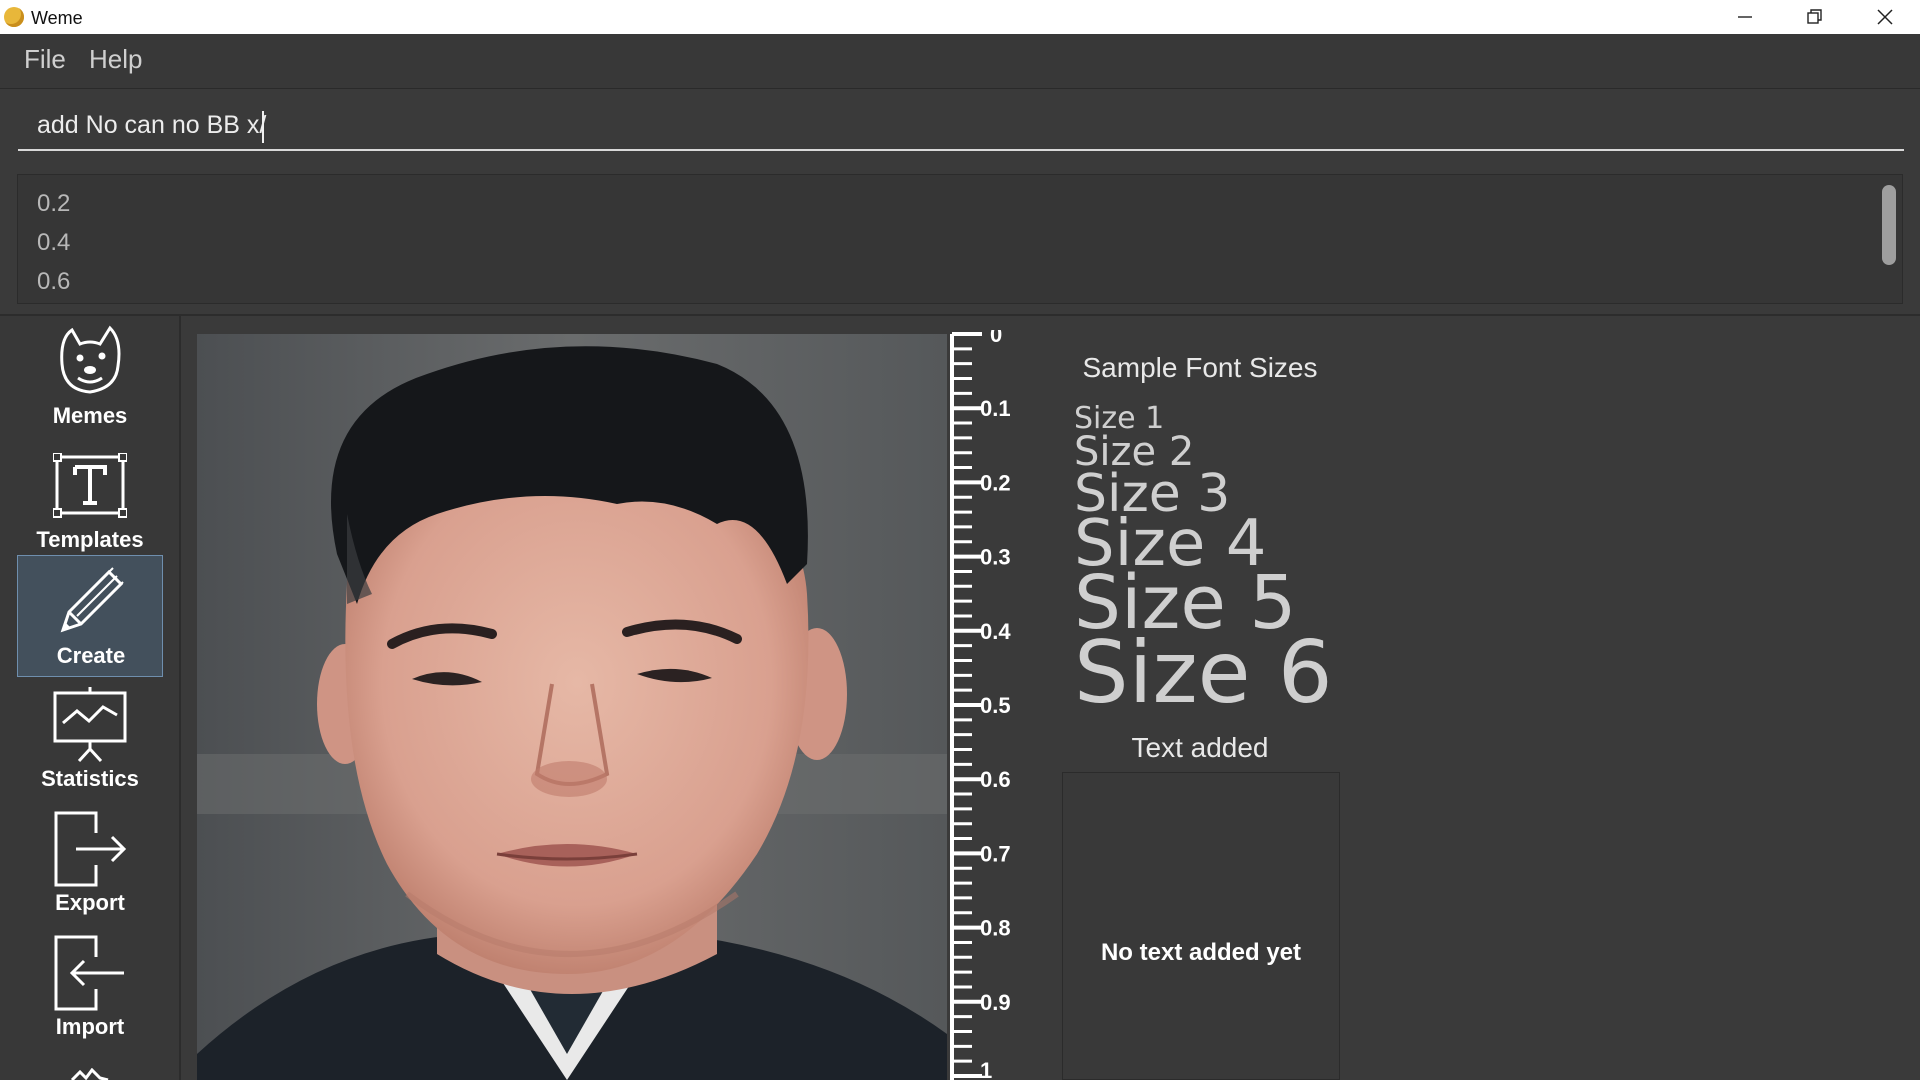 The image size is (1920, 1080). What do you see at coordinates (90, 849) in the screenshot?
I see `export-icon` at bounding box center [90, 849].